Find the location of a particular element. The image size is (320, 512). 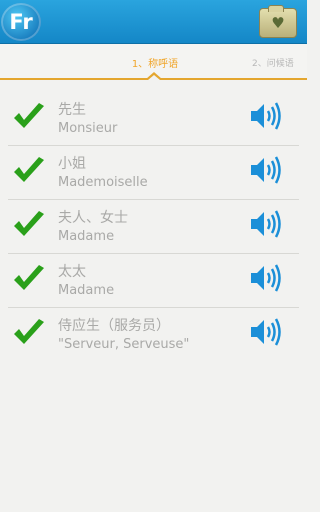

tab-greetings-next: 2、问候语 is located at coordinates (273, 62).